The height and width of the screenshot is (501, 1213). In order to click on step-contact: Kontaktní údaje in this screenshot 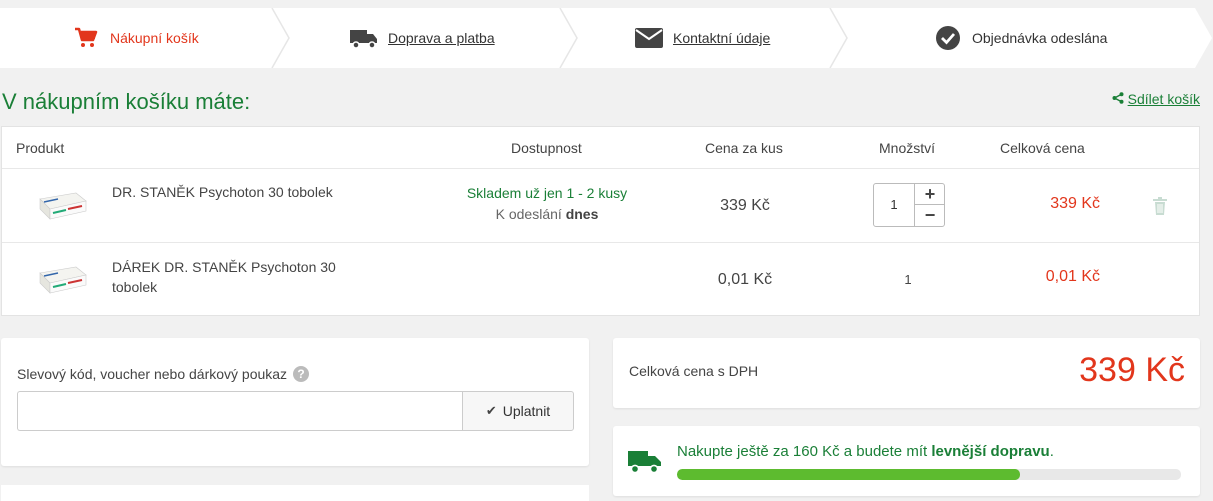, I will do `click(702, 38)`.